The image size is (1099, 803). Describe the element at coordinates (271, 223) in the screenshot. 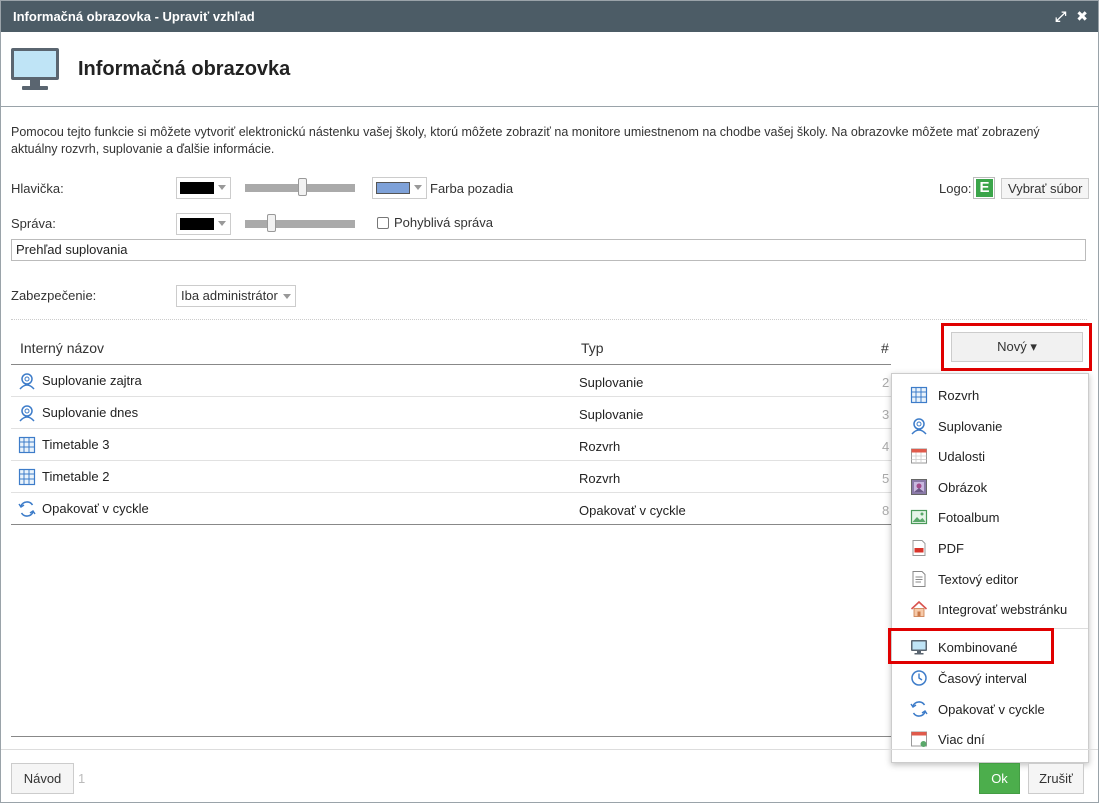

I see `message-slider-thumb` at that location.